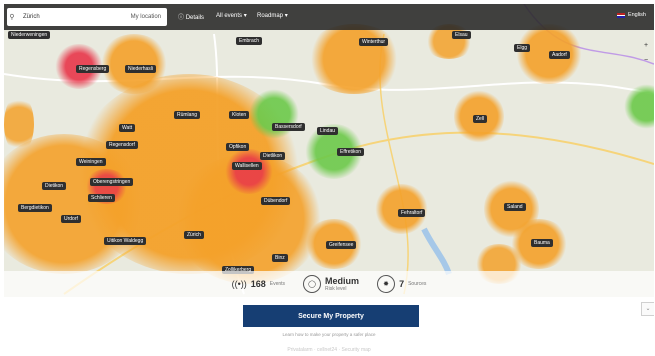 This screenshot has height=356, width=655. I want to click on city-label: Elgg, so click(522, 48).